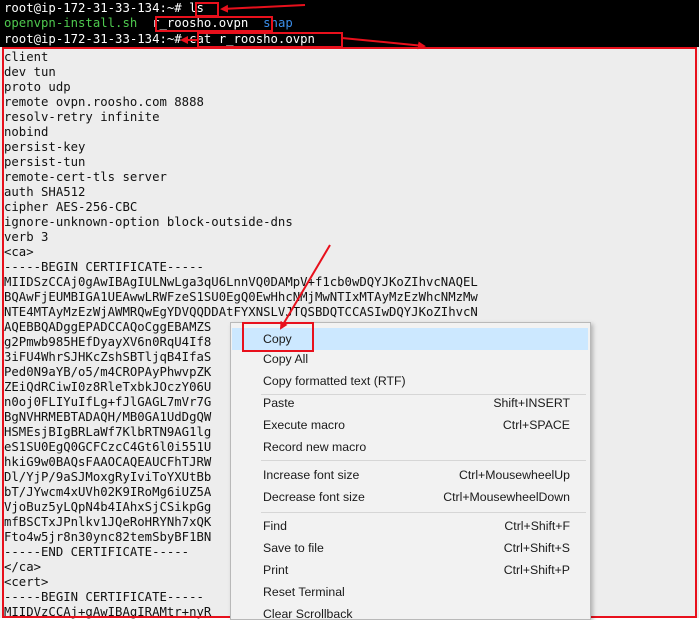 This screenshot has height=620, width=699. I want to click on output-line: BgNVHRMEBTADAQH/MB0GA1UdDgQW, so click(108, 417).